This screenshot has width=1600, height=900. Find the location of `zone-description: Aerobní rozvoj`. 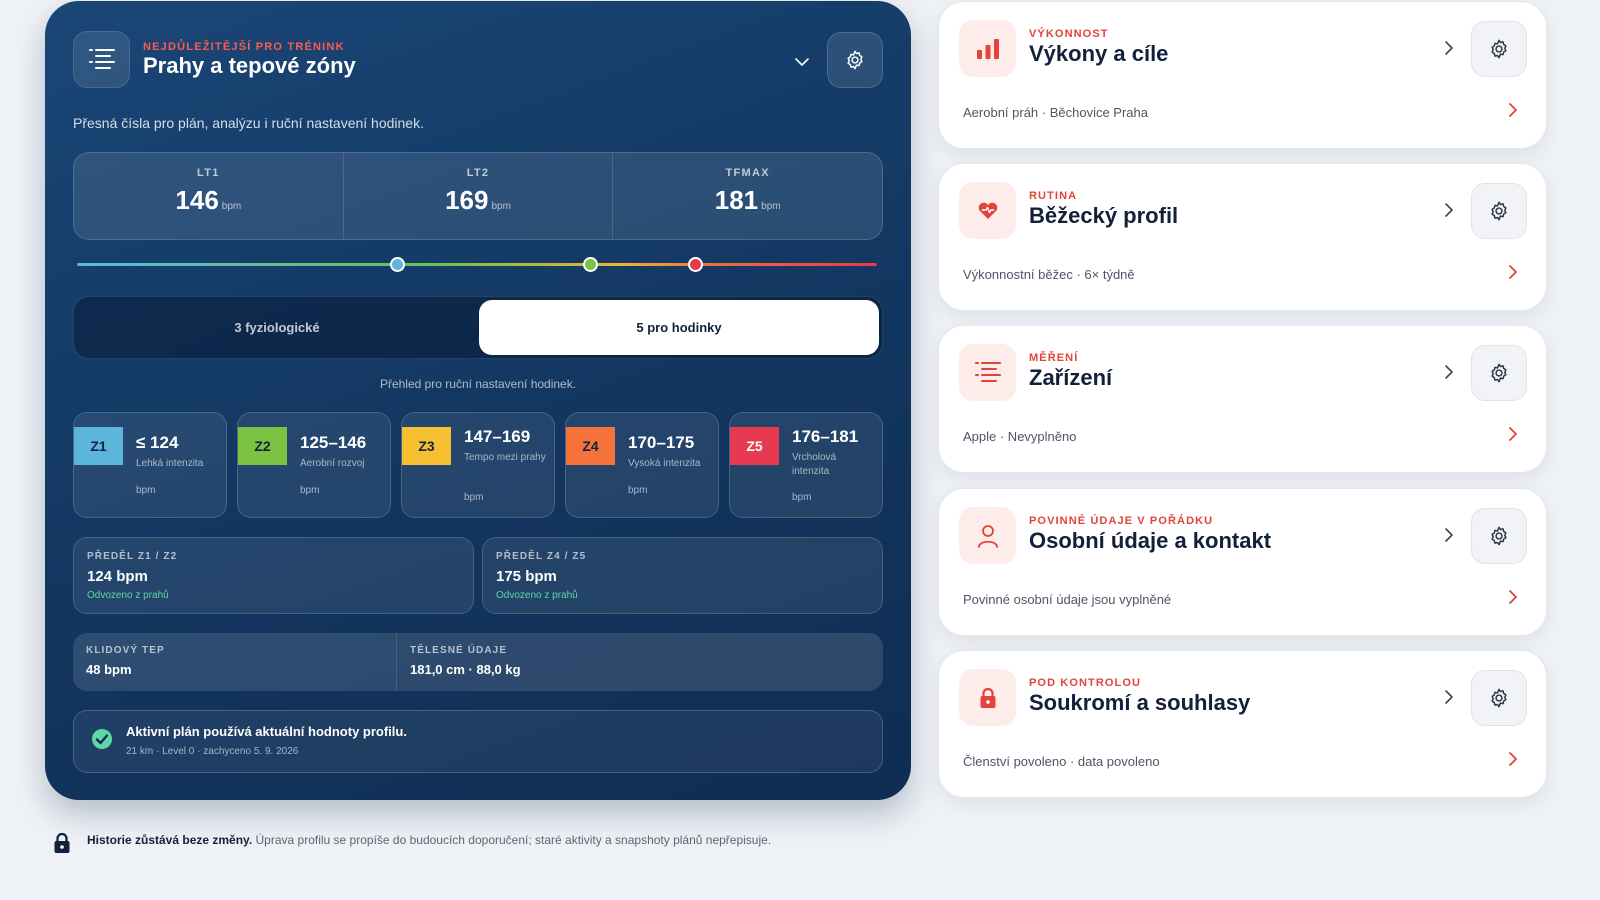

zone-description: Aerobní rozvoj is located at coordinates (332, 463).